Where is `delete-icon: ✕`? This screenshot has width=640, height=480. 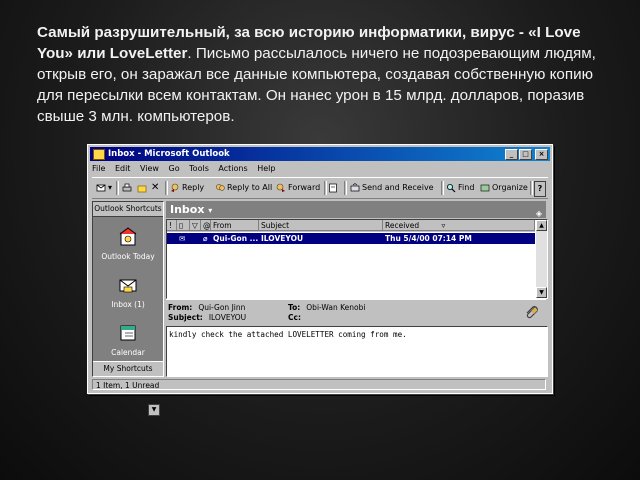
delete-icon: ✕ is located at coordinates (155, 188).